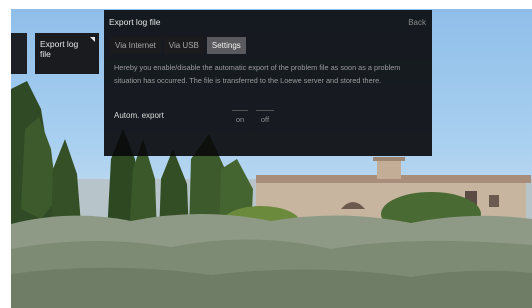 The width and height of the screenshot is (532, 308). Describe the element at coordinates (135, 45) in the screenshot. I see `tab-via-internet: Via Internet` at that location.